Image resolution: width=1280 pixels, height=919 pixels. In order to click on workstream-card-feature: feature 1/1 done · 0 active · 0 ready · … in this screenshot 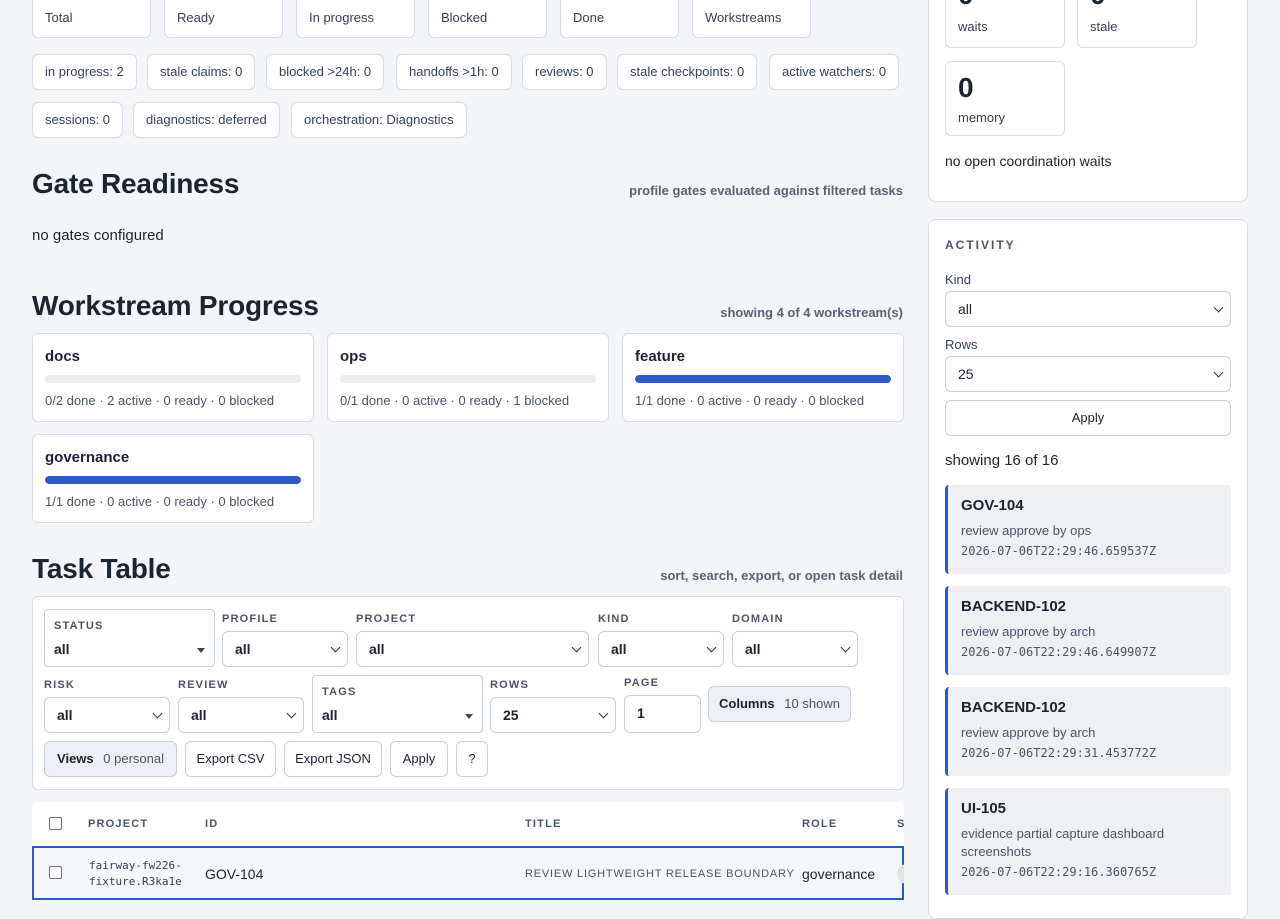, I will do `click(763, 377)`.